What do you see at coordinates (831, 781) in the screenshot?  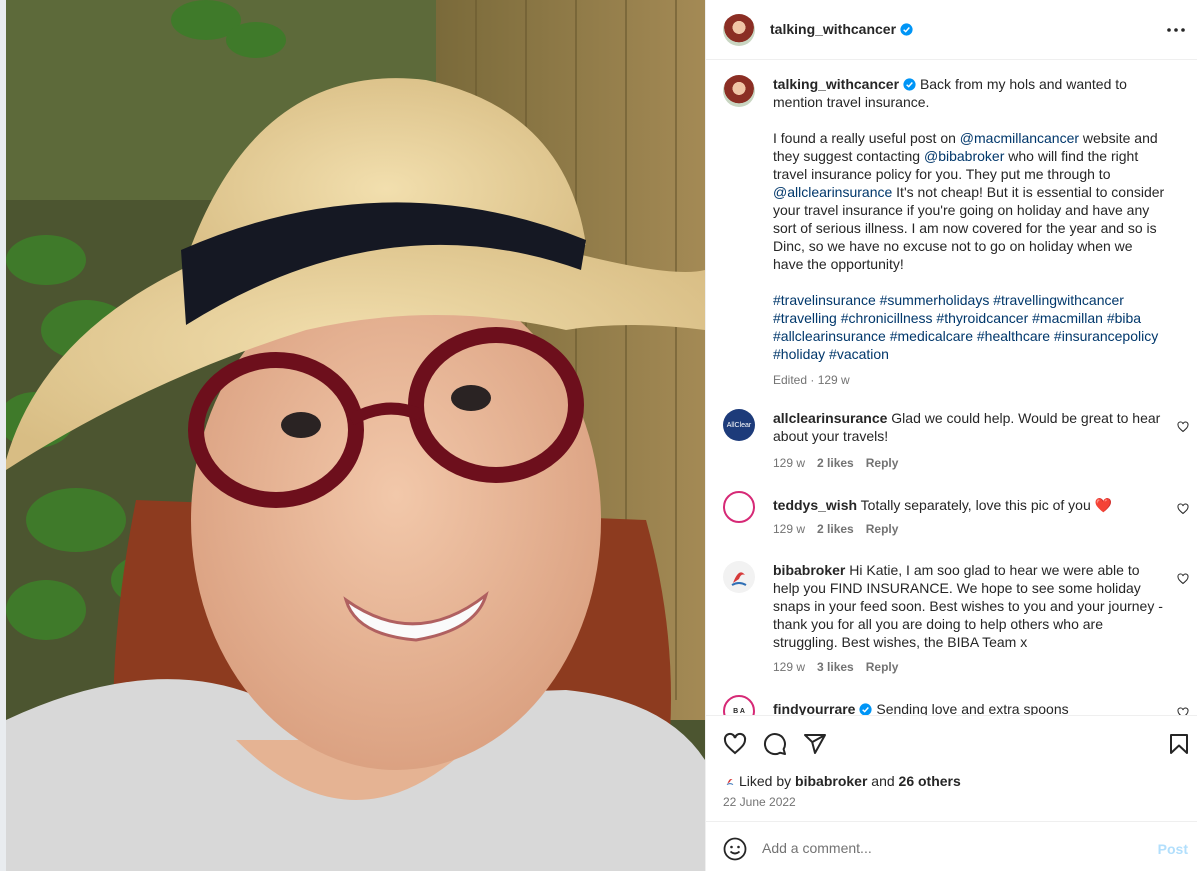 I see `liker-username: bibabroker` at bounding box center [831, 781].